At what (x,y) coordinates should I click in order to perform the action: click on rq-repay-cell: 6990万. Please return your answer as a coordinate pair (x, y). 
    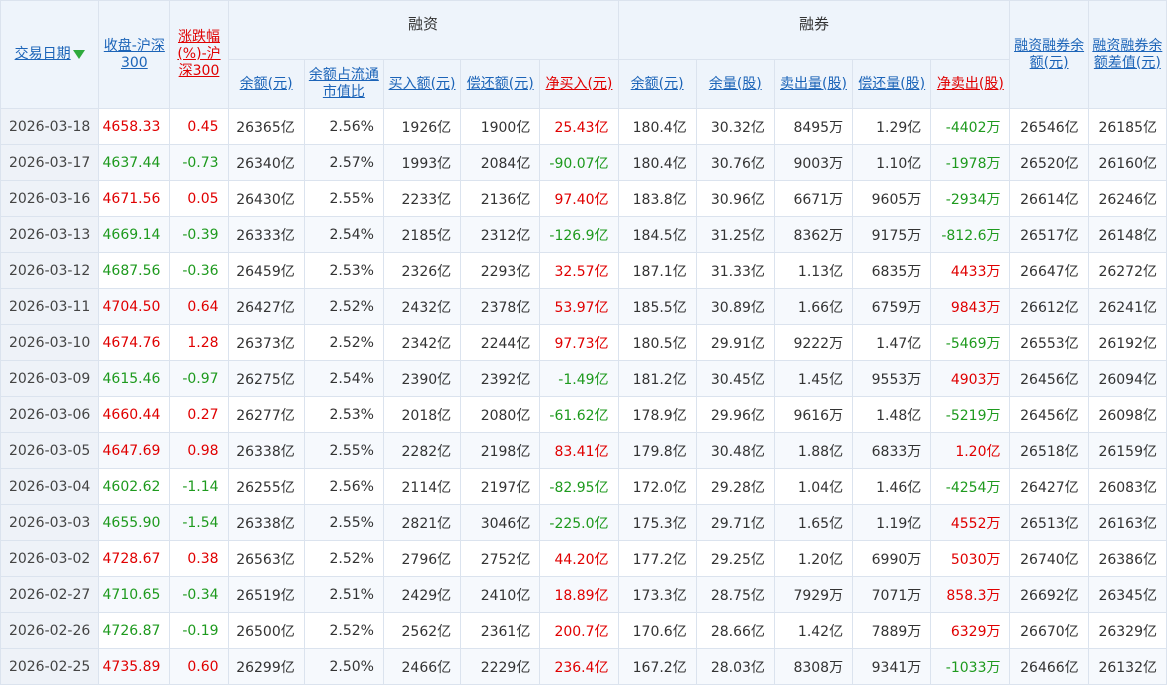
    Looking at the image, I should click on (892, 558).